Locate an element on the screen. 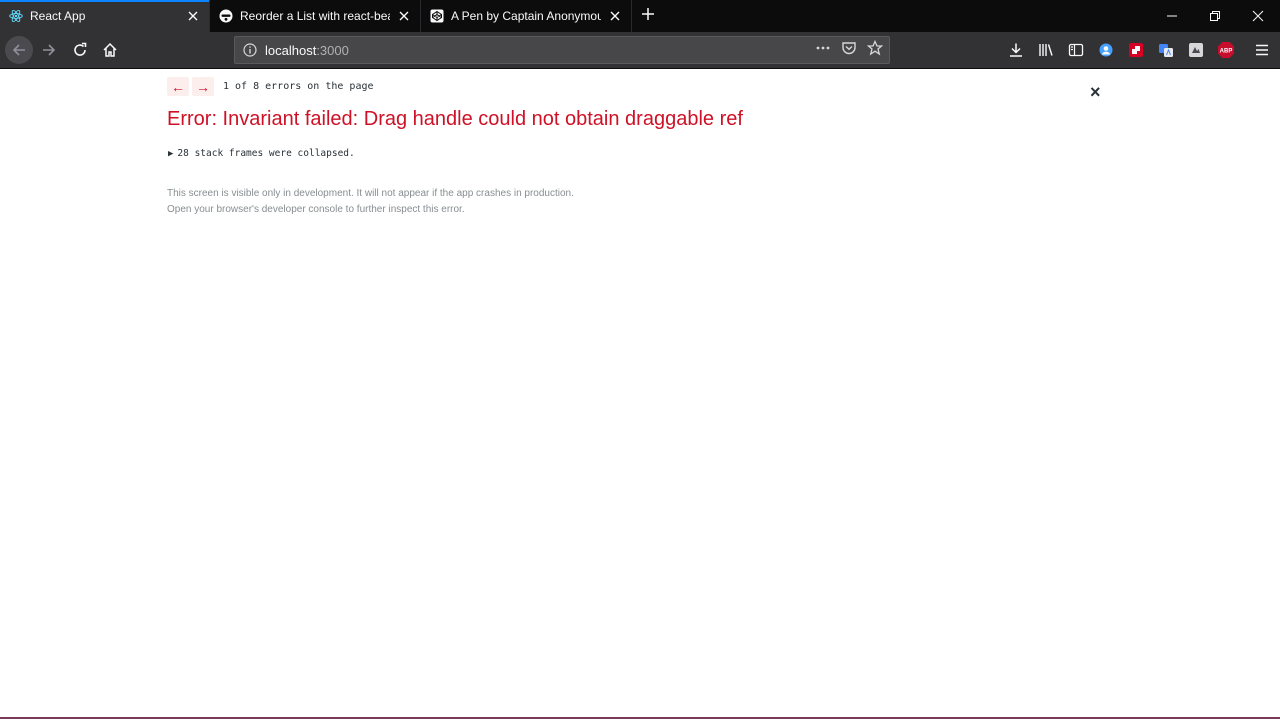  download-icon is located at coordinates (1016, 50).